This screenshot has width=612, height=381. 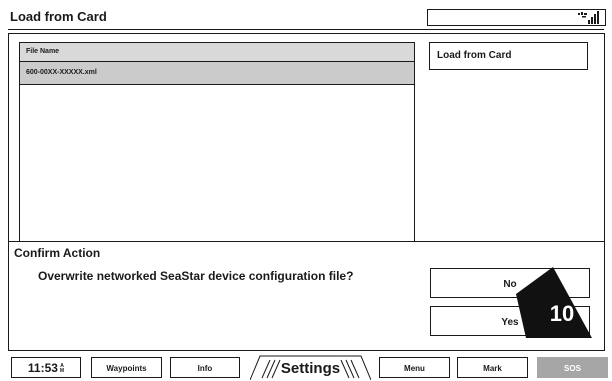 What do you see at coordinates (57, 253) in the screenshot?
I see `confirm-title: Confirm Action` at bounding box center [57, 253].